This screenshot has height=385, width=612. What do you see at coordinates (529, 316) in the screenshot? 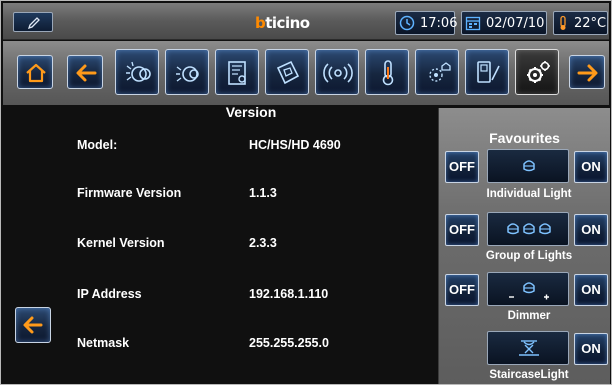
I see `dimmer-label: Dimmer` at bounding box center [529, 316].